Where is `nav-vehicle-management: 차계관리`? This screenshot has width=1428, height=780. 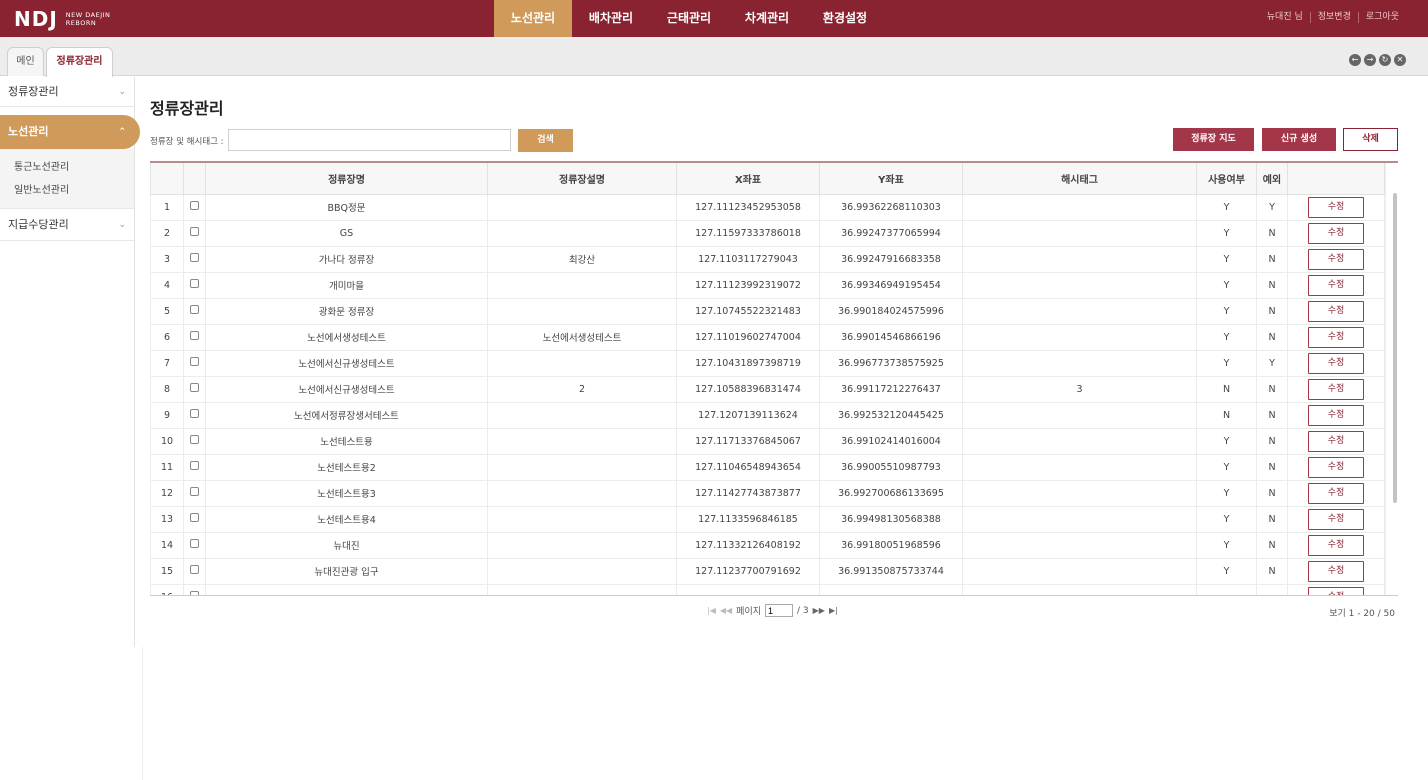
nav-vehicle-management: 차계관리 is located at coordinates (767, 18).